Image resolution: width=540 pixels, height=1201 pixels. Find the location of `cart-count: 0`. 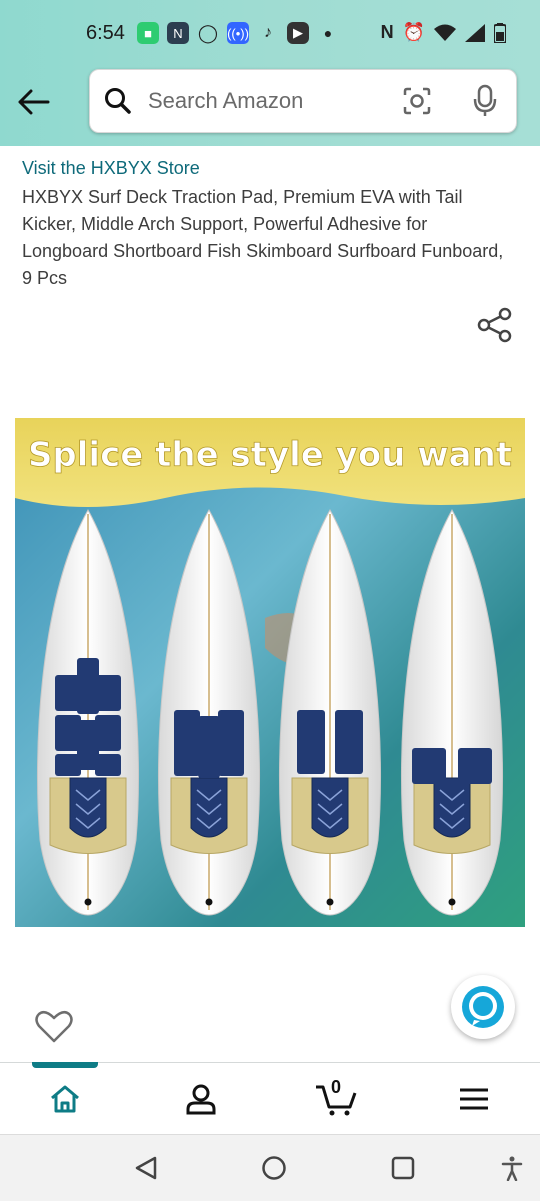

cart-count: 0 is located at coordinates (335, 1087).